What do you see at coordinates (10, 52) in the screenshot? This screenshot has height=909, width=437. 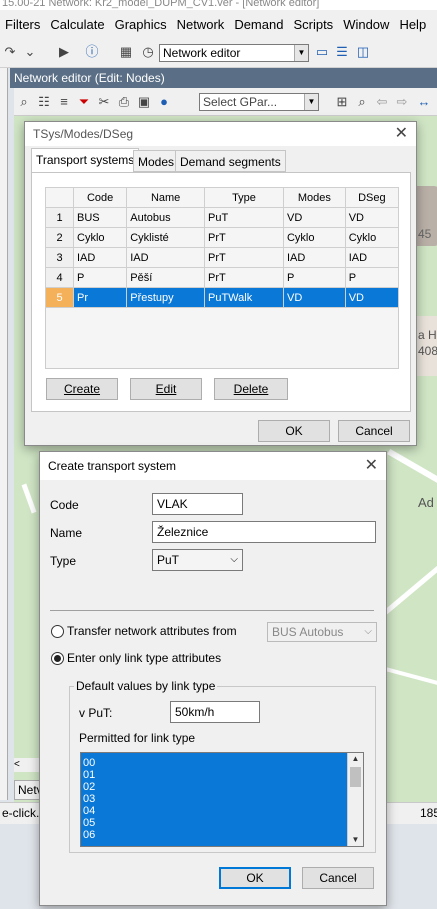 I see `redo-icon: ↷` at bounding box center [10, 52].